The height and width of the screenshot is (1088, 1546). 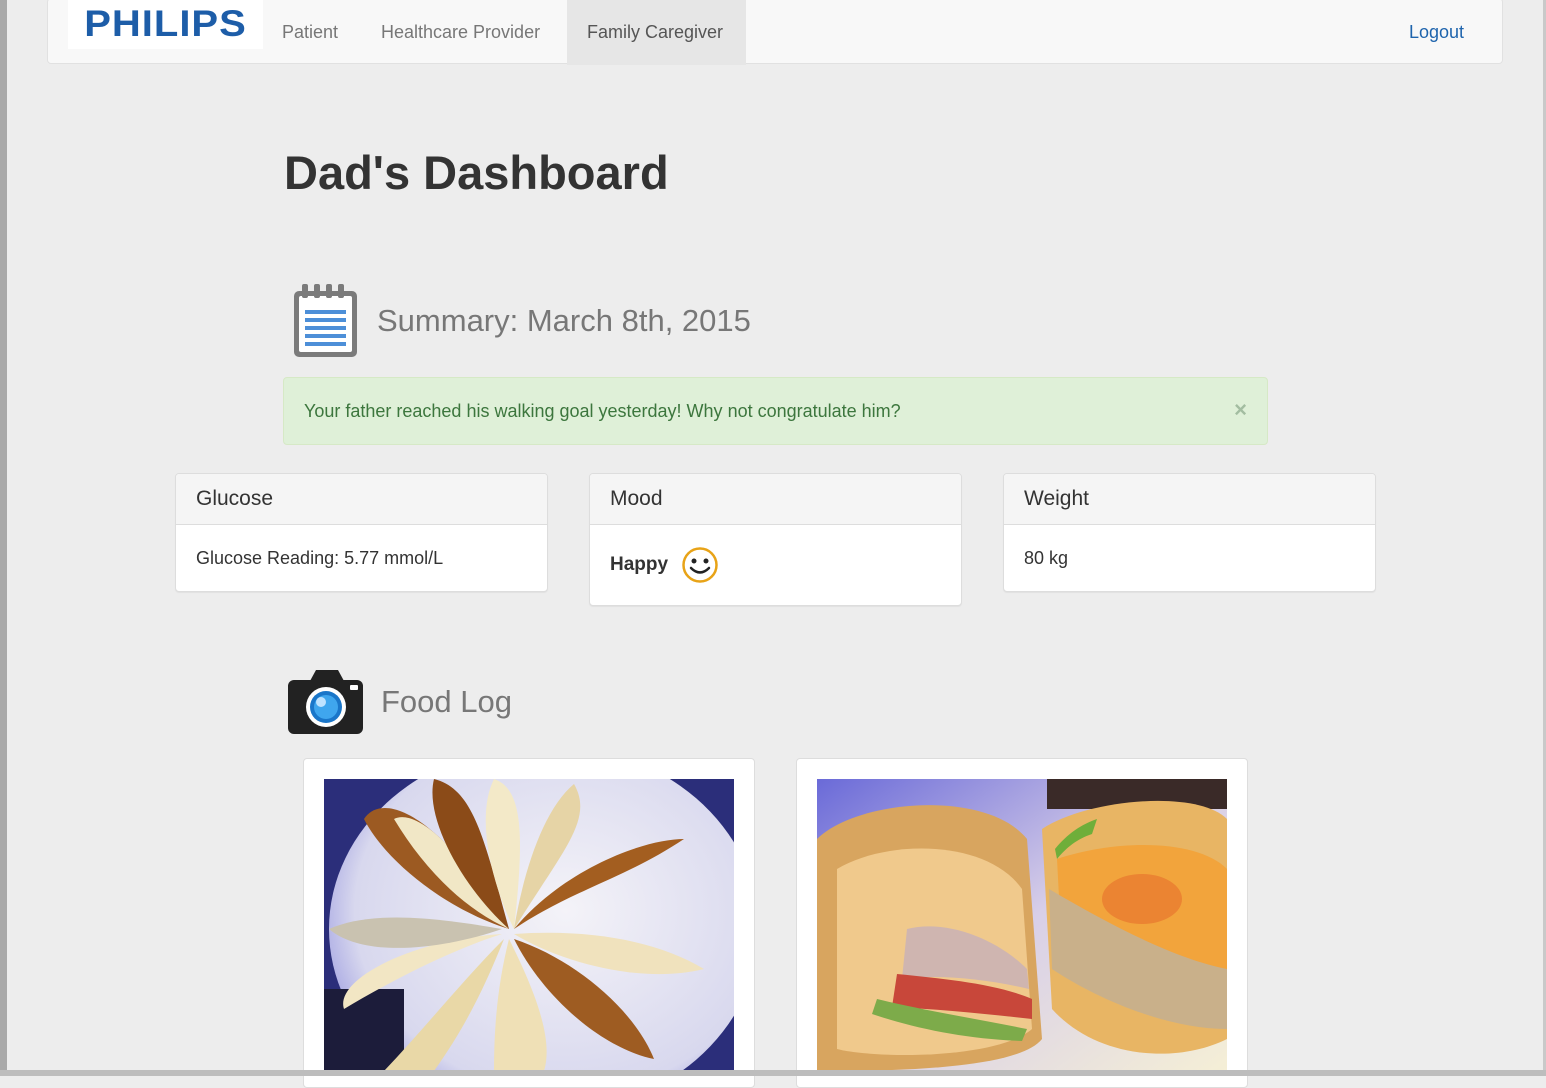 I want to click on nav-item-label: Family Caregiver, so click(x=655, y=31).